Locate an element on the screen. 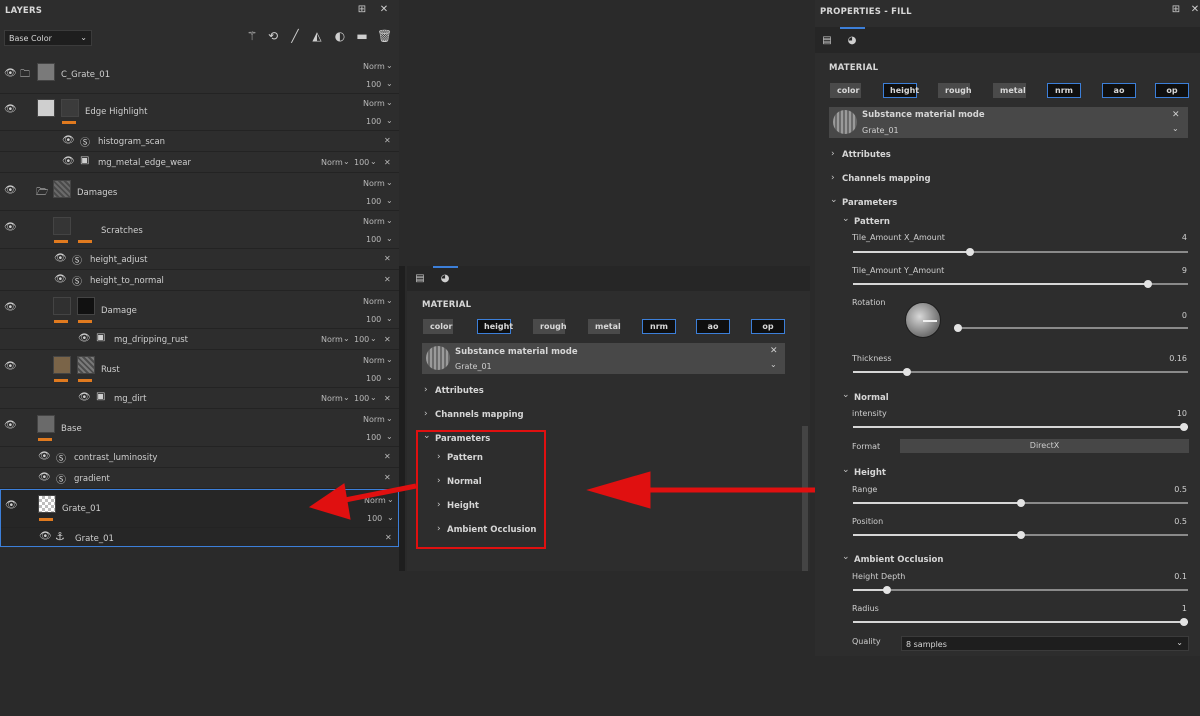  height-header: Height is located at coordinates (870, 473).